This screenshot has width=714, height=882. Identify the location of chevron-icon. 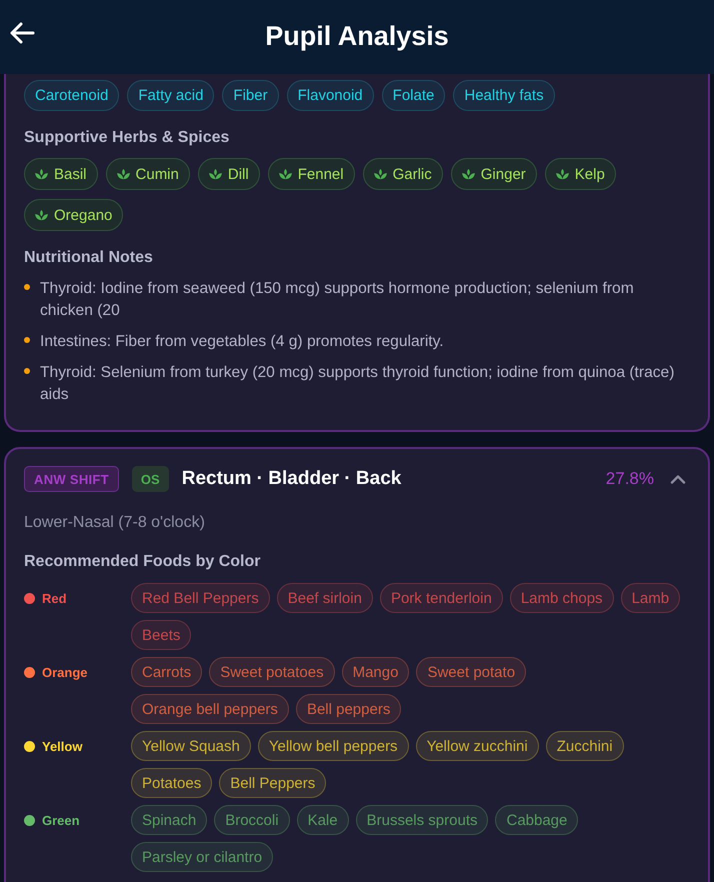
(678, 479).